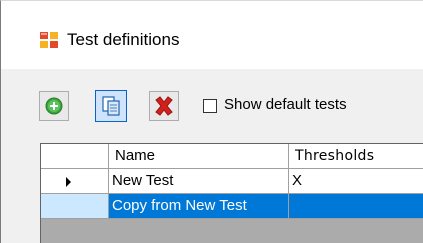  Describe the element at coordinates (199, 156) in the screenshot. I see `column-header-name: Name` at that location.